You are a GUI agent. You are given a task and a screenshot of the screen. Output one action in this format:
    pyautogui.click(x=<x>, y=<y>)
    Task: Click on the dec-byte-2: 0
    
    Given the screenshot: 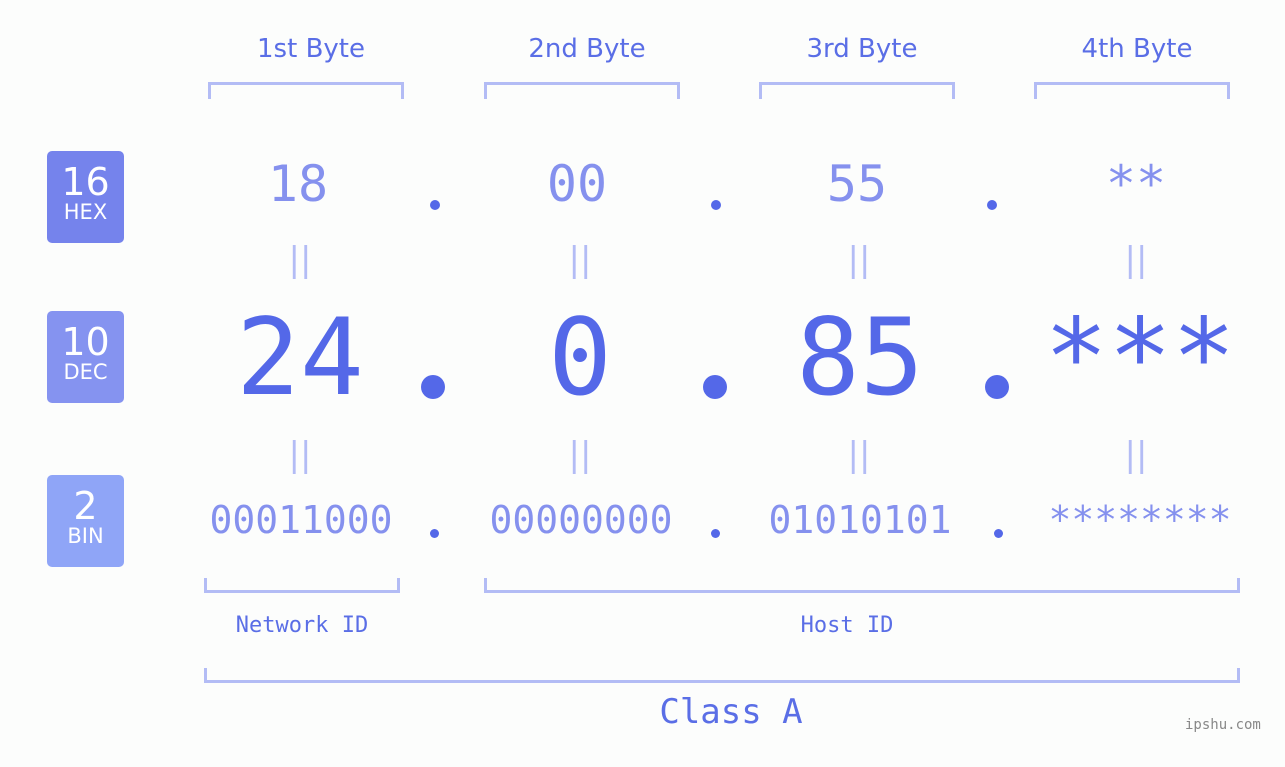 What is the action you would take?
    pyautogui.click(x=580, y=357)
    